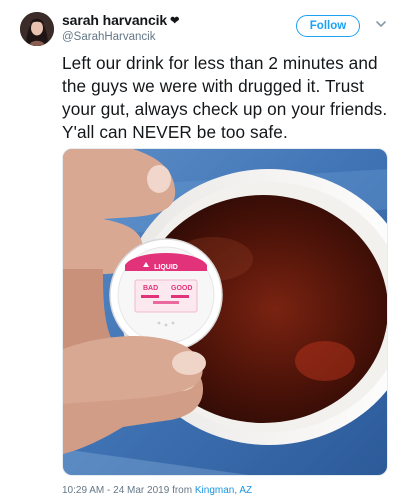  Describe the element at coordinates (328, 26) in the screenshot. I see `follow-button: Follow` at that location.